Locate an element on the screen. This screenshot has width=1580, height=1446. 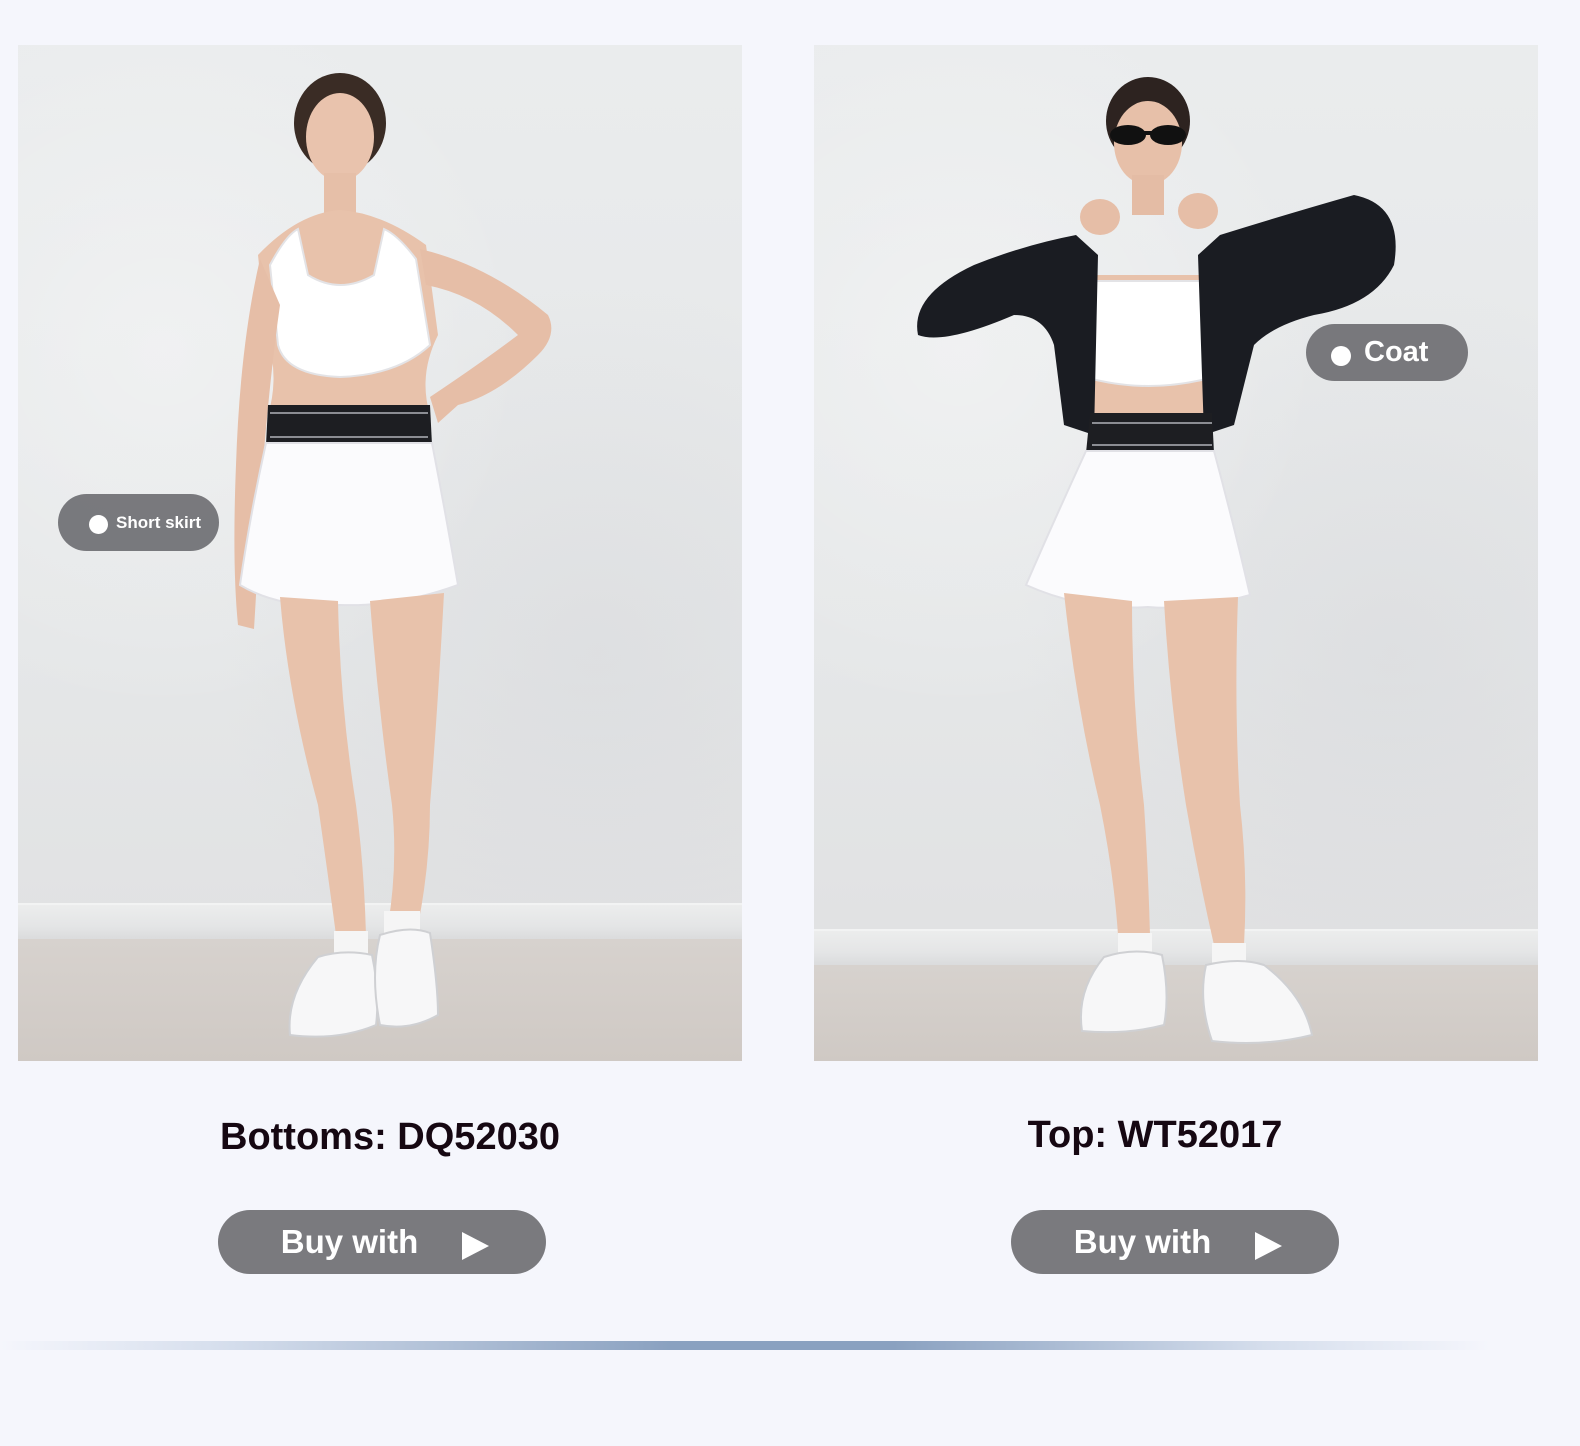
buy-with-button-bottoms: Buy with is located at coordinates (382, 1242).